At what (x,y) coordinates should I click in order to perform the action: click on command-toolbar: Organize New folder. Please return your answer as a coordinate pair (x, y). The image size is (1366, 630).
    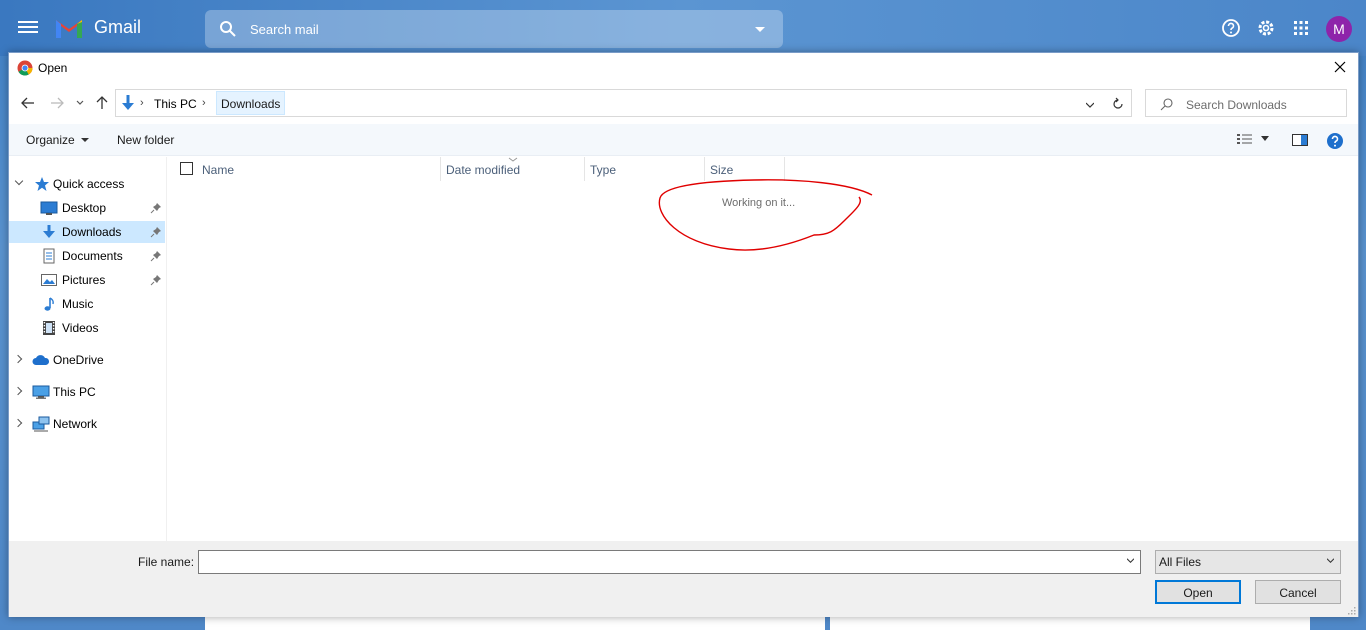
    Looking at the image, I should click on (683, 140).